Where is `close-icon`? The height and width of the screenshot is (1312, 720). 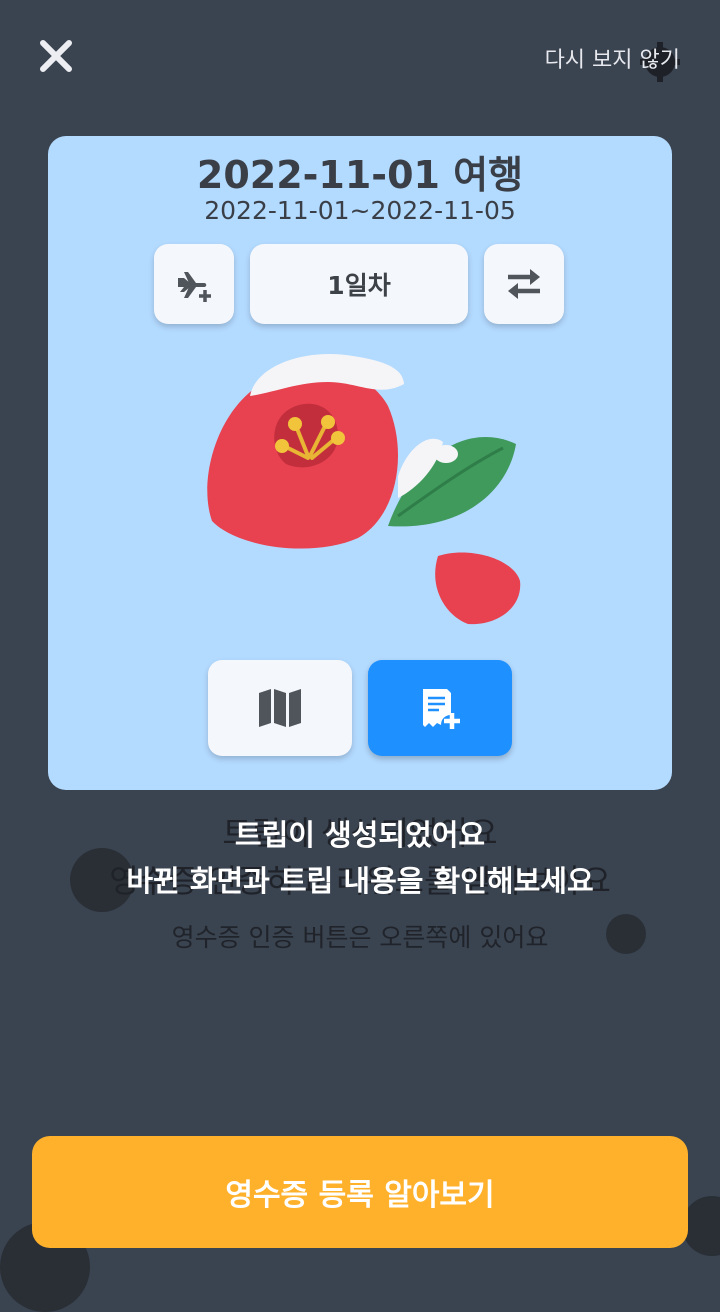 close-icon is located at coordinates (56, 56).